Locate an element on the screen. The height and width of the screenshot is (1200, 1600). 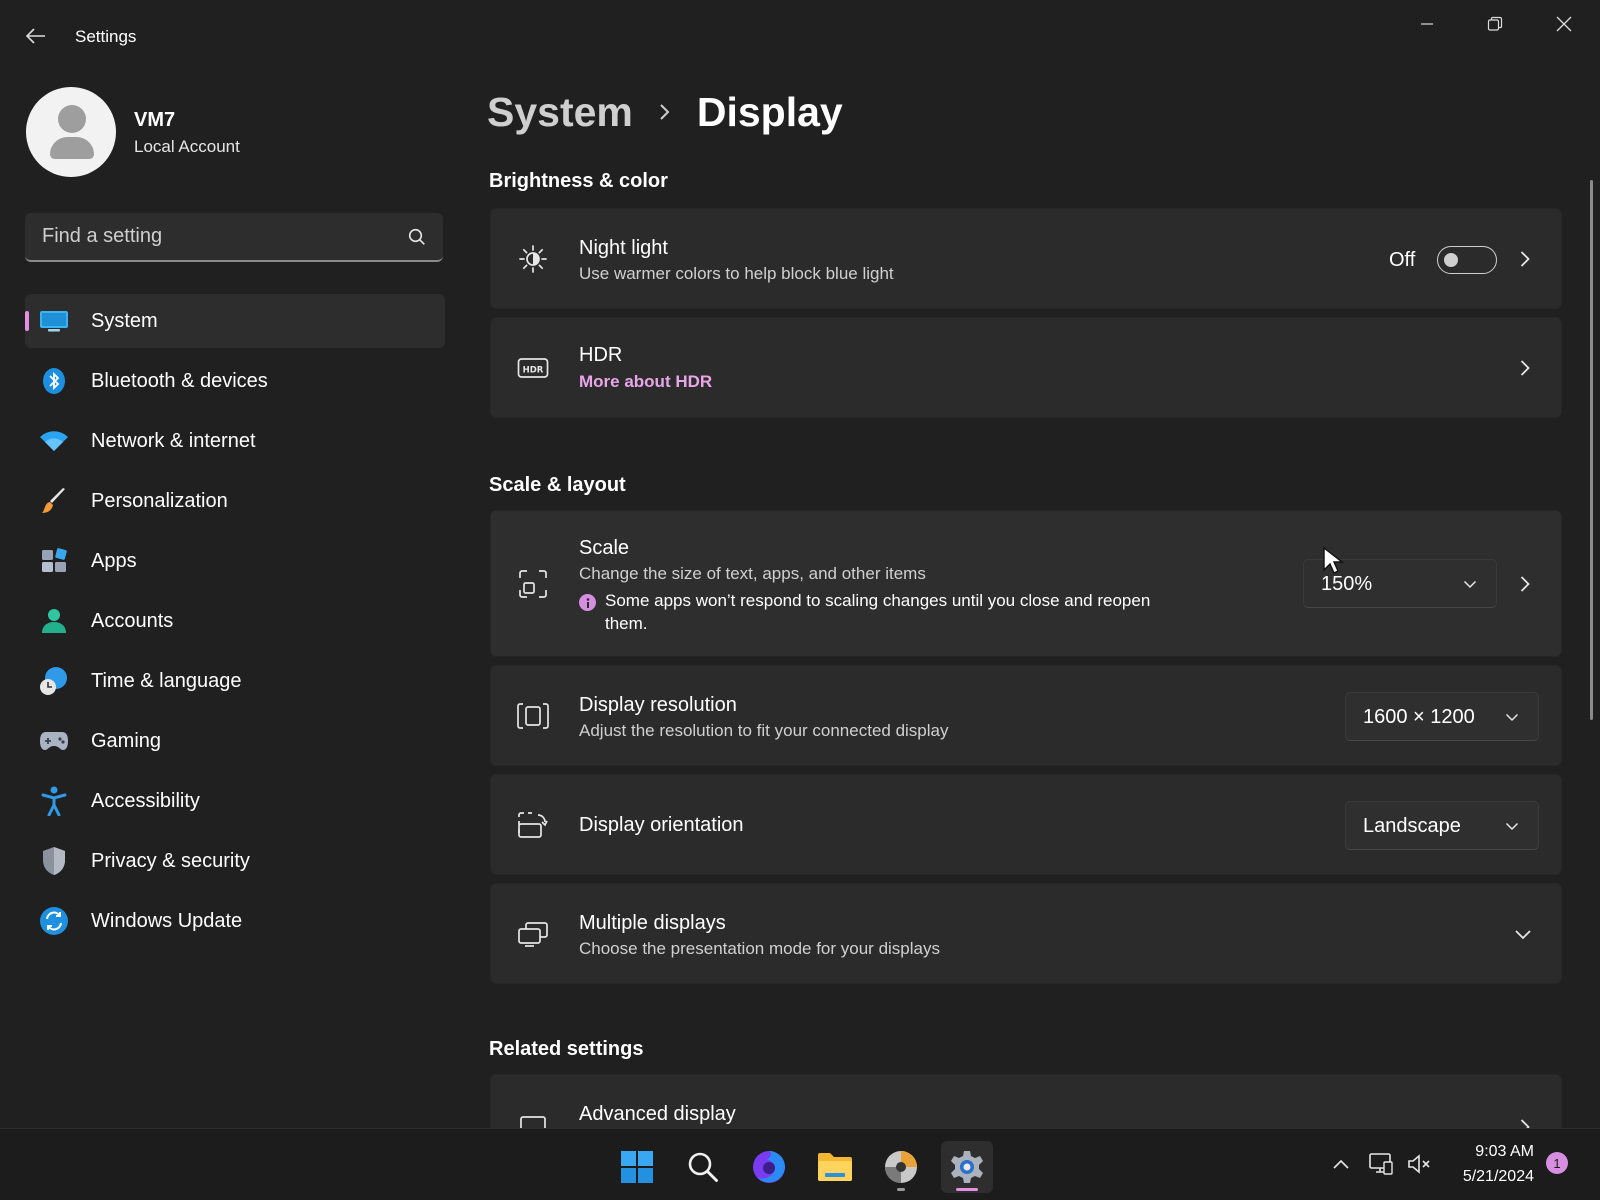
sidebar-item-privacy: Privacy & security is located at coordinates (235, 861).